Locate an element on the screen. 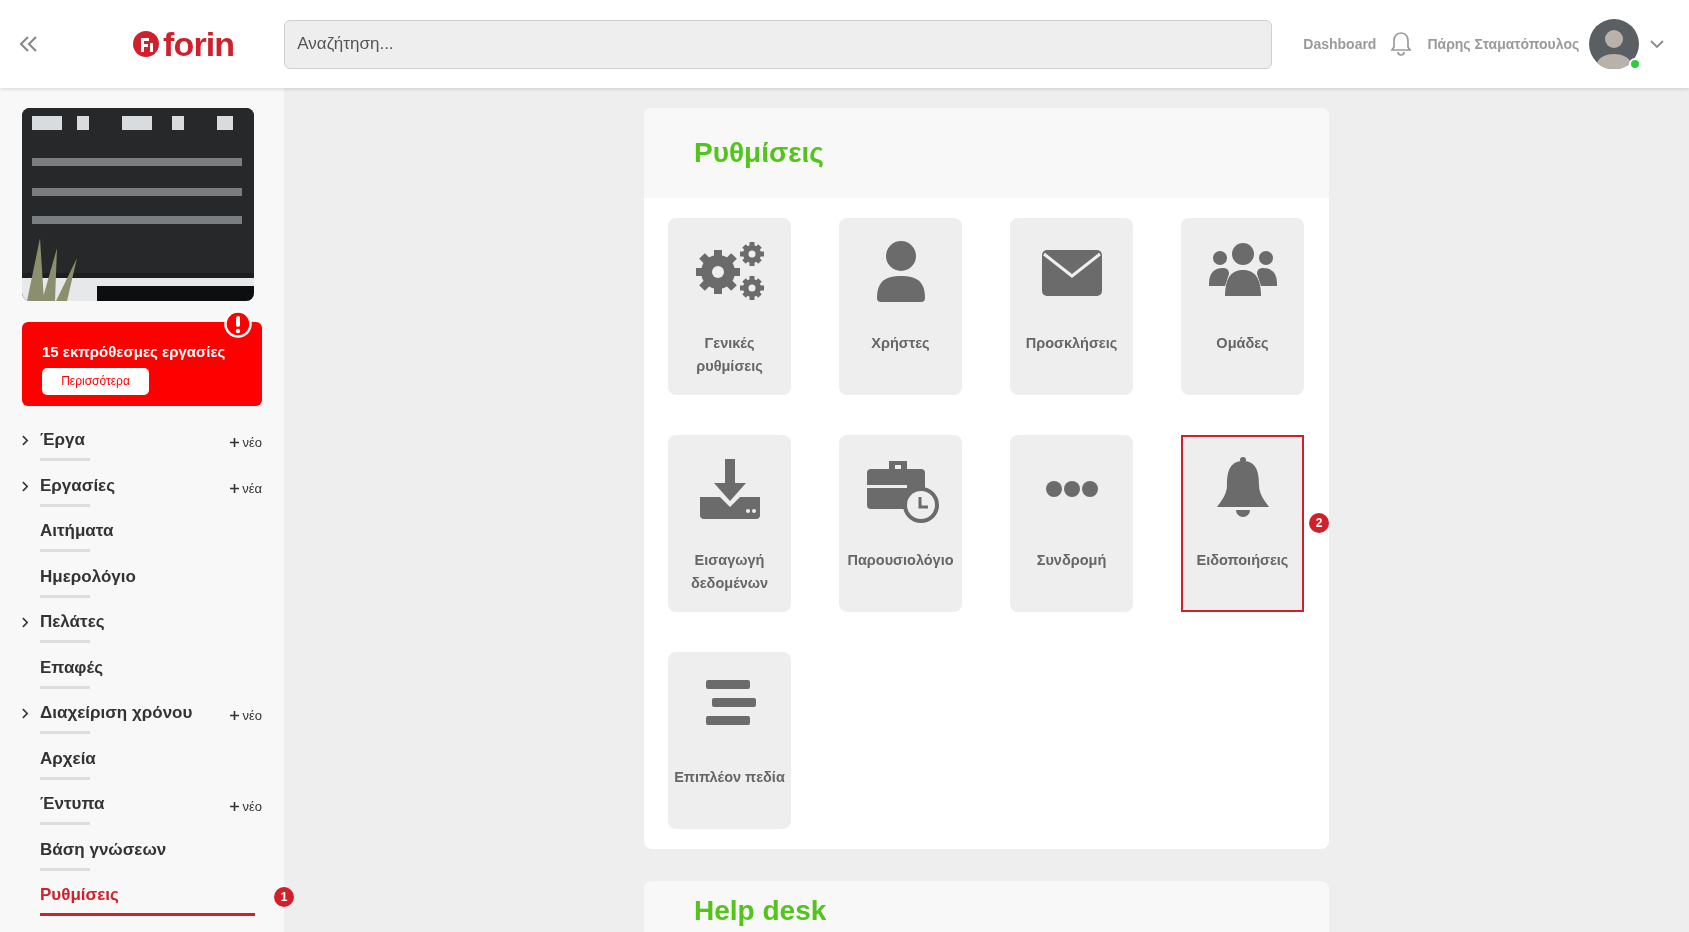 The image size is (1689, 932). sidebar-item: Αρχεία is located at coordinates (68, 758).